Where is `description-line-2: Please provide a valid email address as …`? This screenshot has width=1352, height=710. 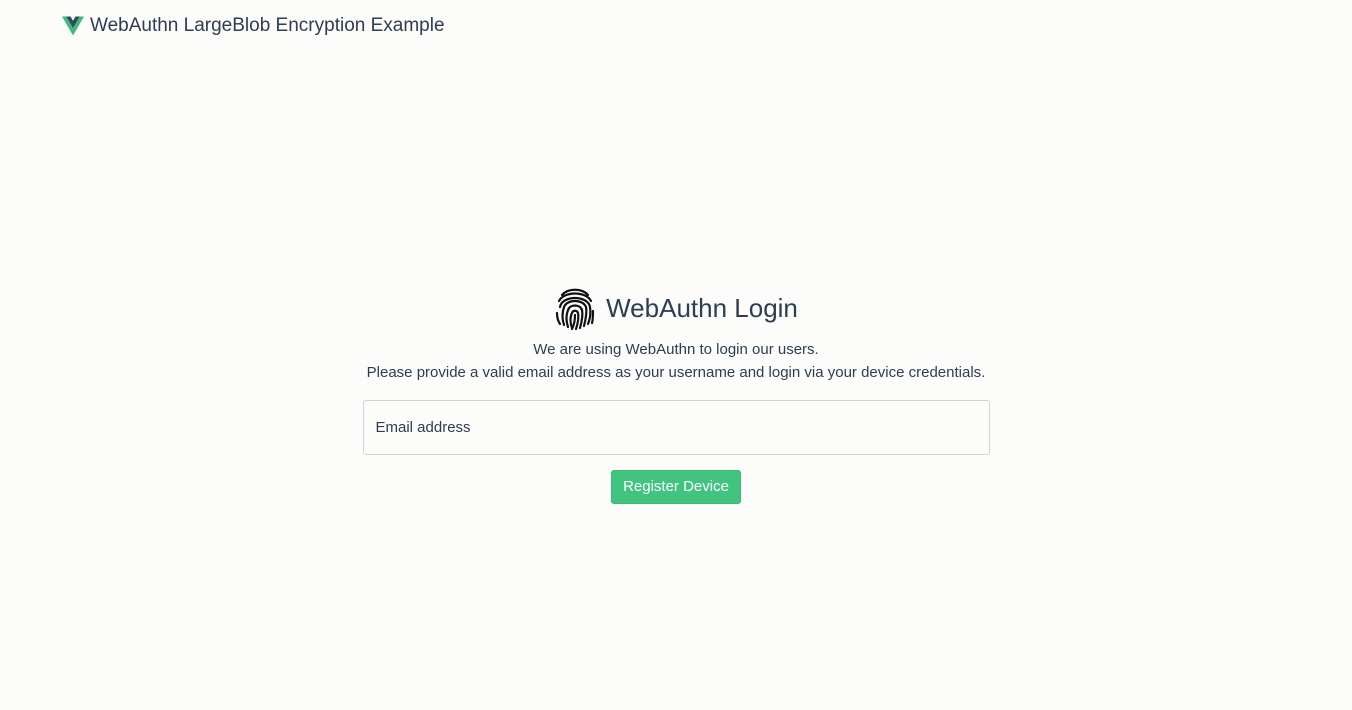
description-line-2: Please provide a valid email address as … is located at coordinates (676, 372).